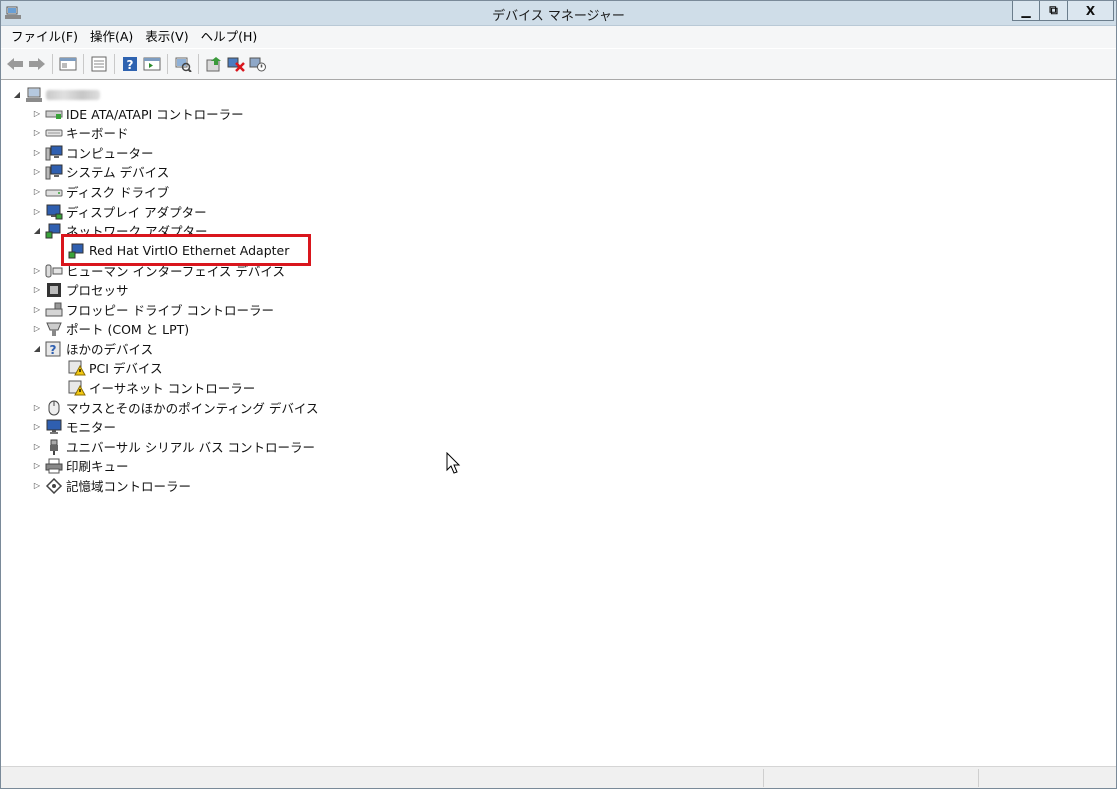 The width and height of the screenshot is (1117, 789). What do you see at coordinates (110, 349) in the screenshot?
I see `tree-item-label: ほかのデバイス` at bounding box center [110, 349].